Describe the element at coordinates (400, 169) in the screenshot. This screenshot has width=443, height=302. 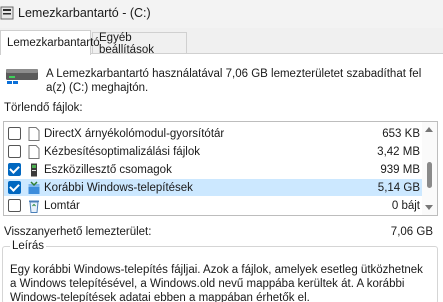
I see `item-size: 939 MB` at that location.